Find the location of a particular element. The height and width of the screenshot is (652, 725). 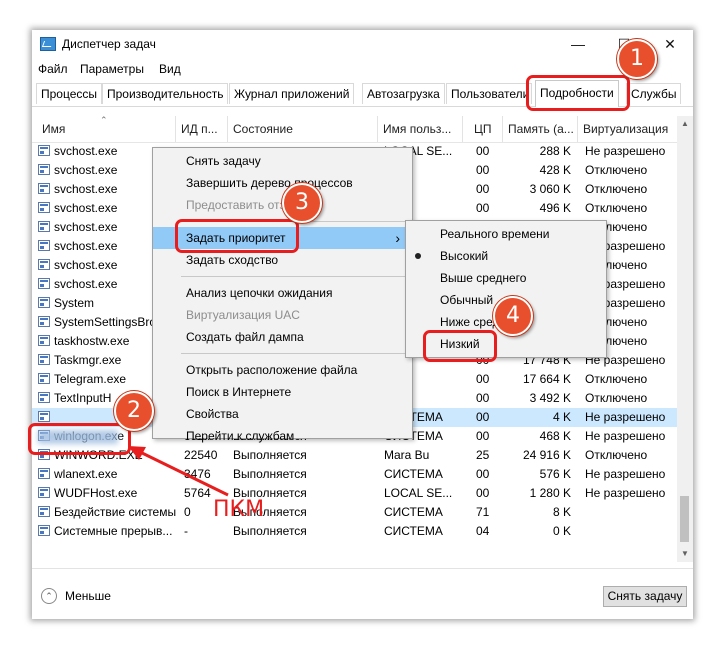

right-click-label: ПКМ is located at coordinates (239, 509).